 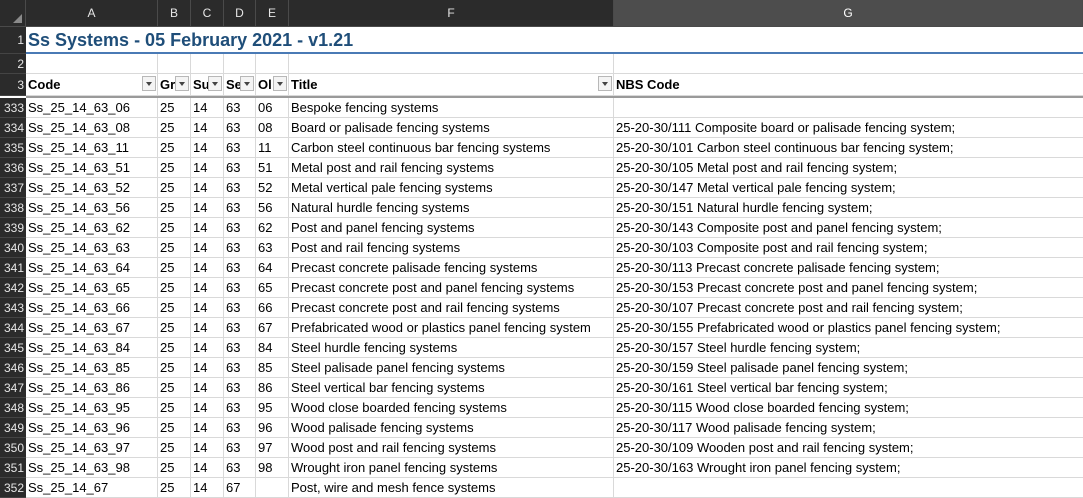 I want to click on header-subgroup: Su, so click(x=207, y=85).